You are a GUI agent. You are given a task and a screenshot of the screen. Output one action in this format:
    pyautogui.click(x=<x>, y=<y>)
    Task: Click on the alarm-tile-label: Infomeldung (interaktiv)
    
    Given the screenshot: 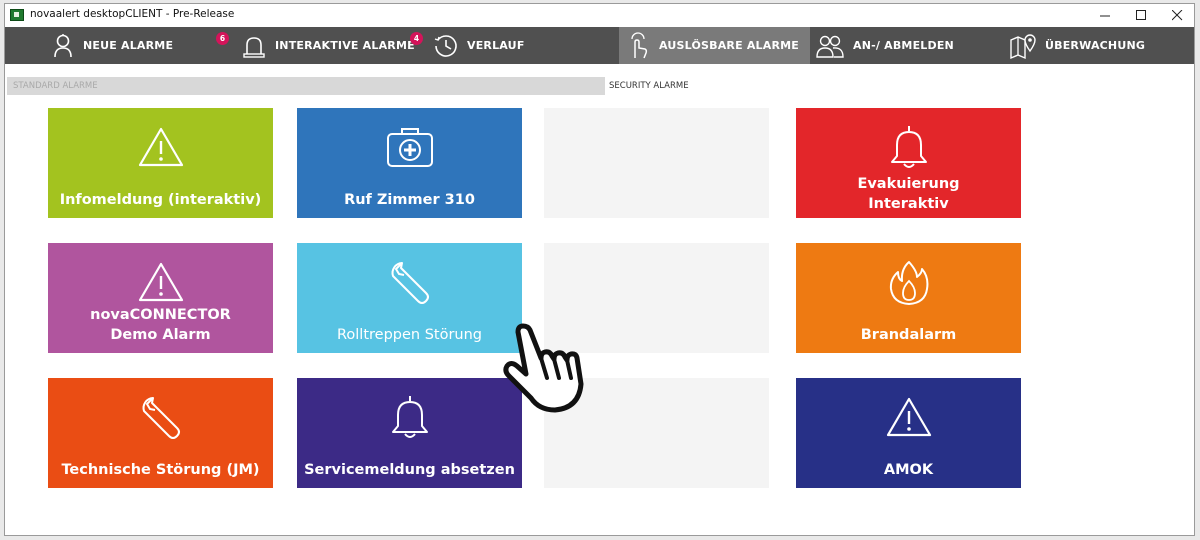 What is the action you would take?
    pyautogui.click(x=160, y=200)
    